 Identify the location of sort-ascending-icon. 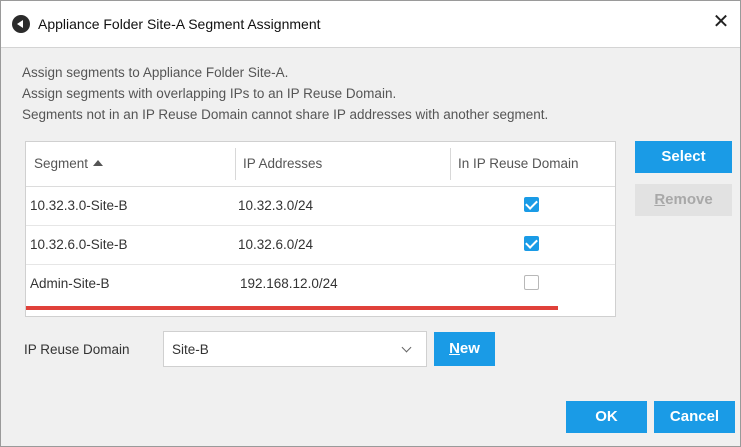
(98, 163).